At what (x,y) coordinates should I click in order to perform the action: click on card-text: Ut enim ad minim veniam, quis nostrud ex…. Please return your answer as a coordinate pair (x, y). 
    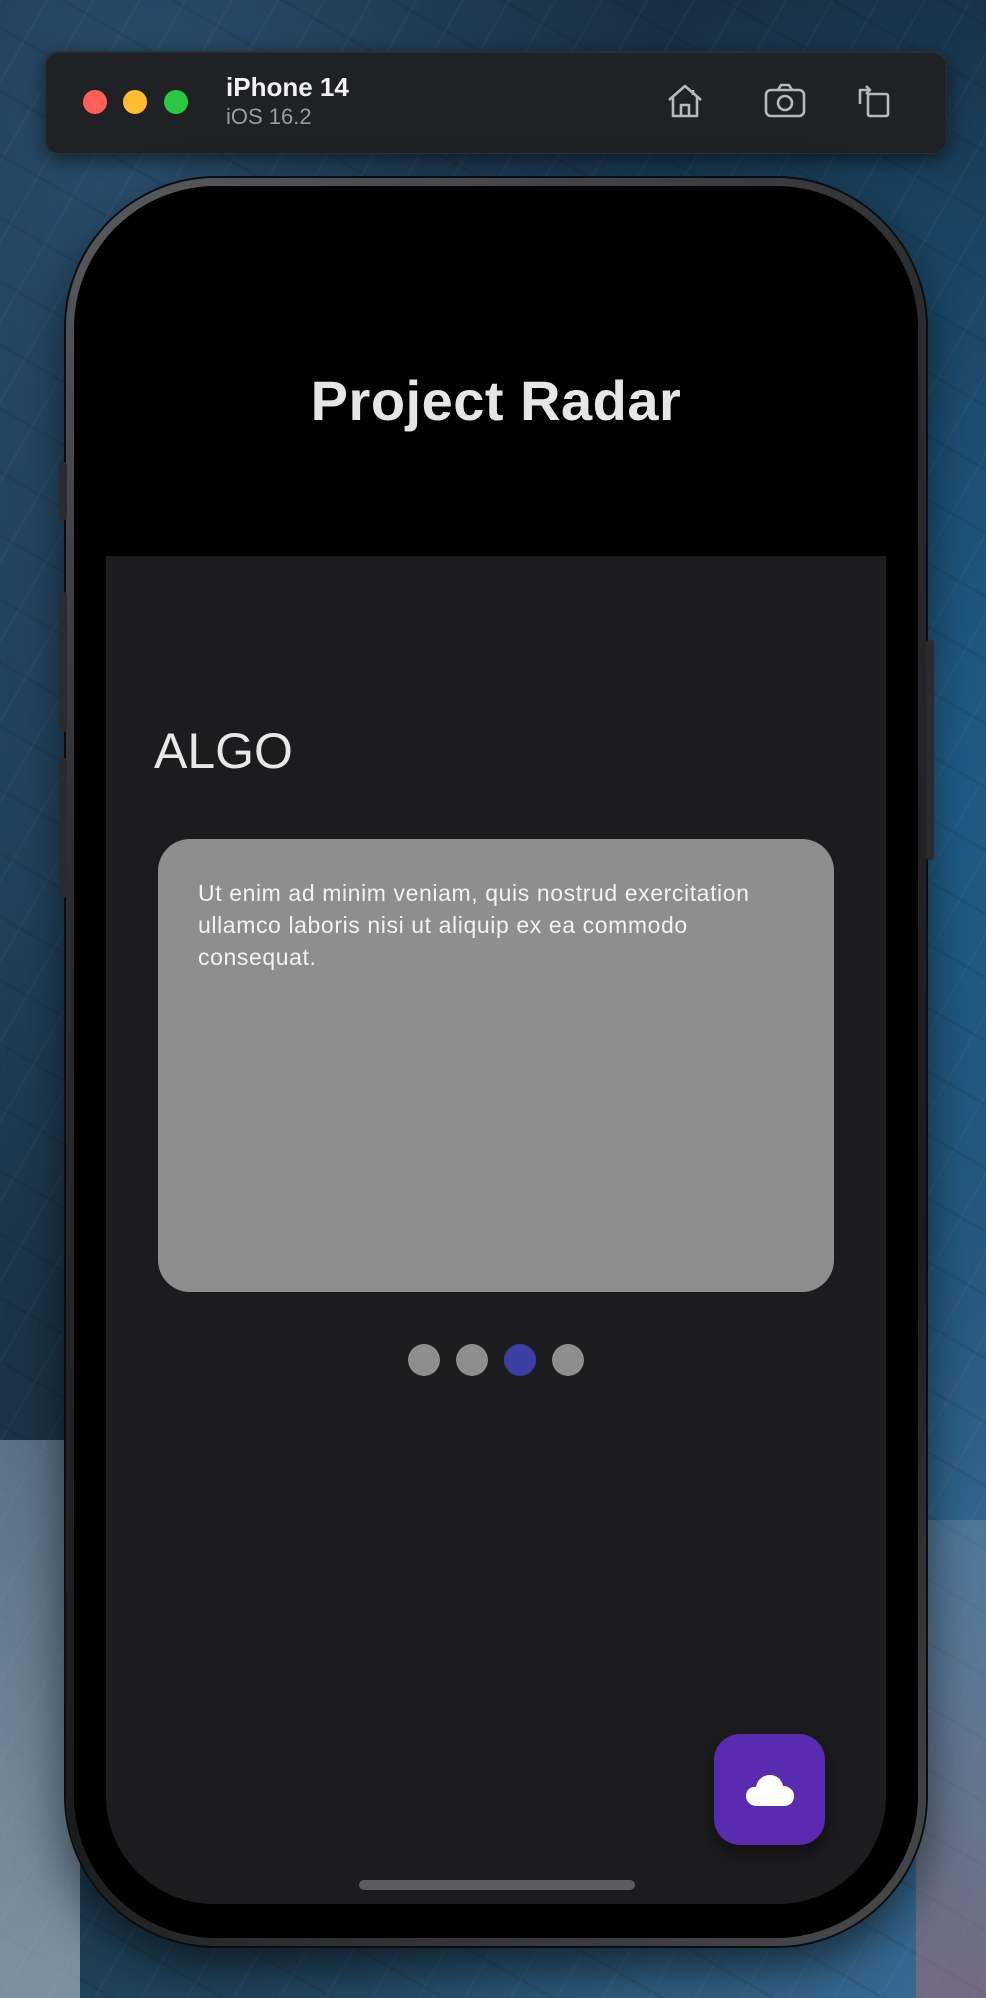
    Looking at the image, I should click on (474, 925).